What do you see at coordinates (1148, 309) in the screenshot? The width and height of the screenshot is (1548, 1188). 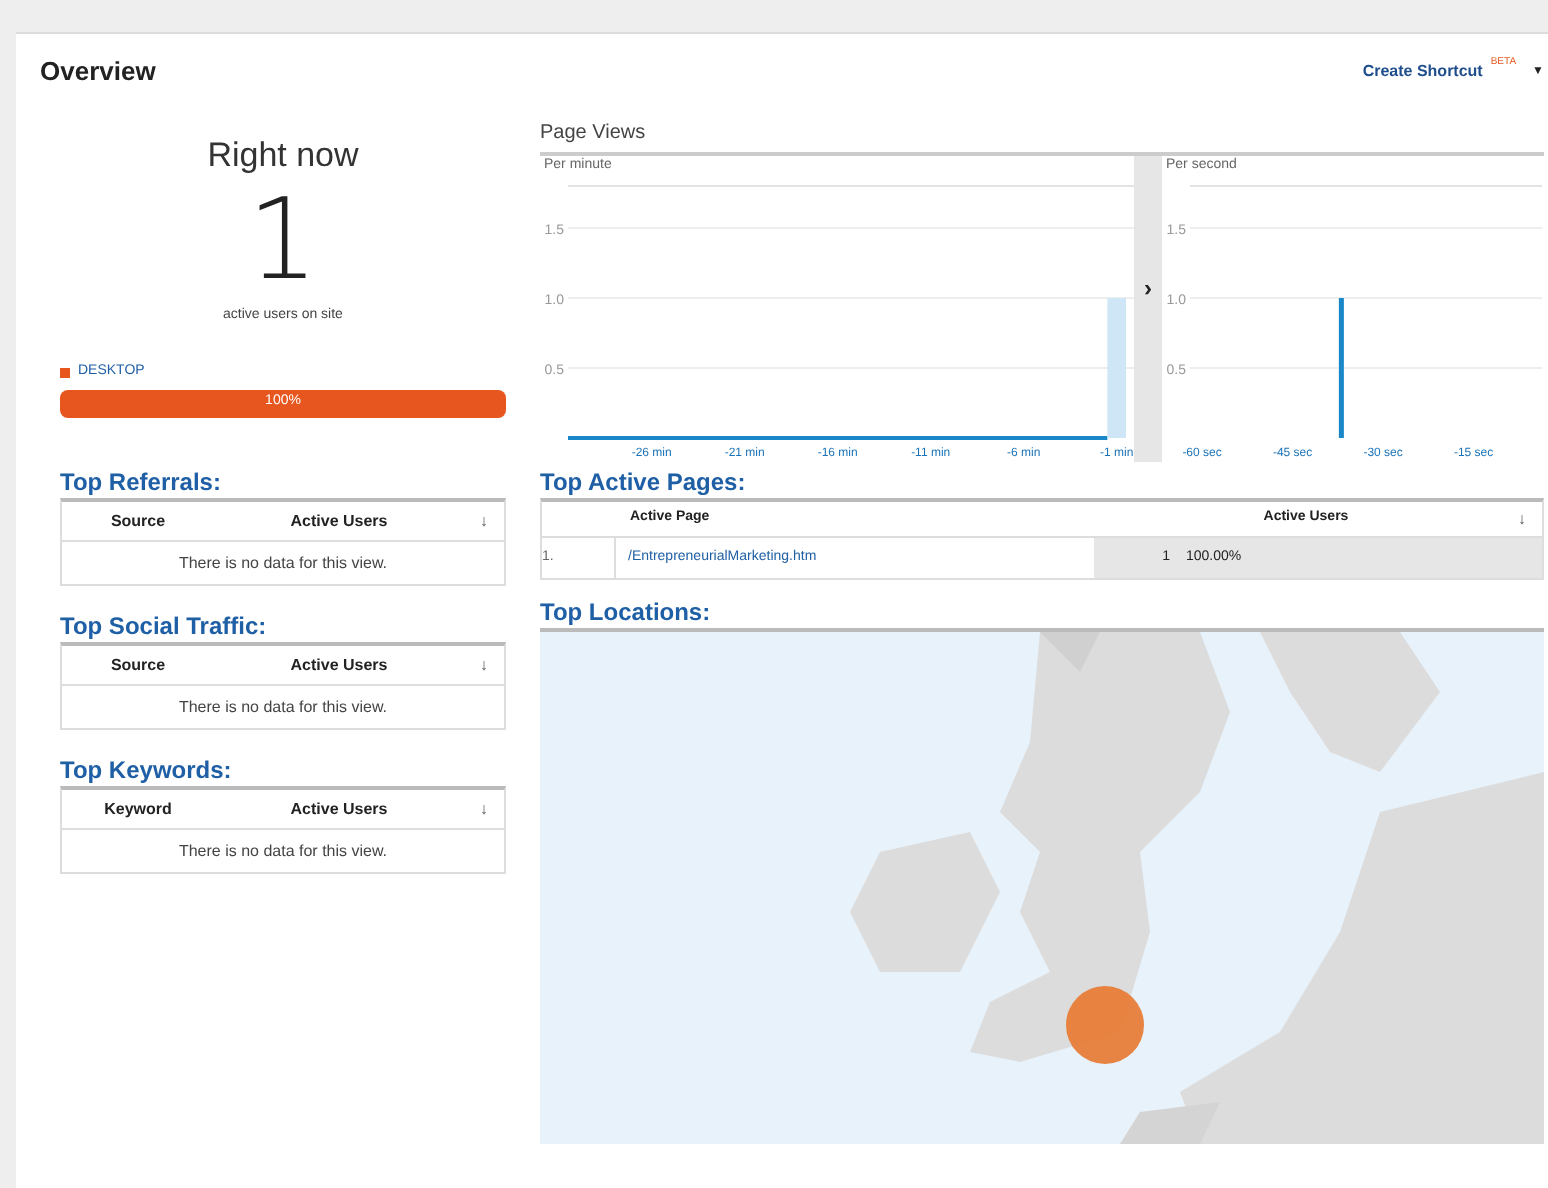 I see `collapse-handle: ›` at bounding box center [1148, 309].